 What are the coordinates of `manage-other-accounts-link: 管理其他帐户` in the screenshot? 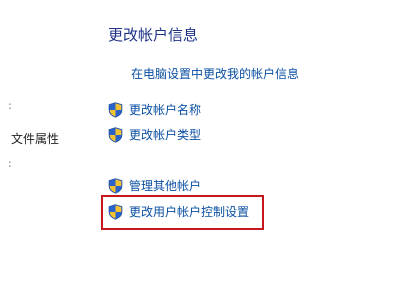 It's located at (154, 186).